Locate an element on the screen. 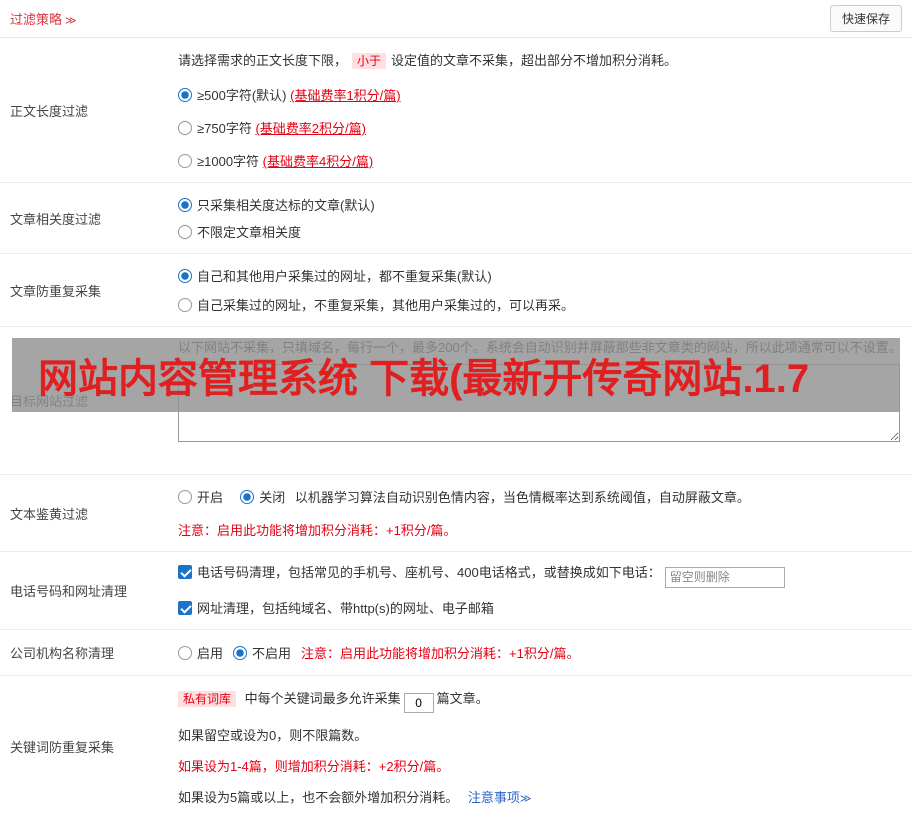 This screenshot has width=912, height=818. option-text: ≥1000字符 is located at coordinates (230, 161).